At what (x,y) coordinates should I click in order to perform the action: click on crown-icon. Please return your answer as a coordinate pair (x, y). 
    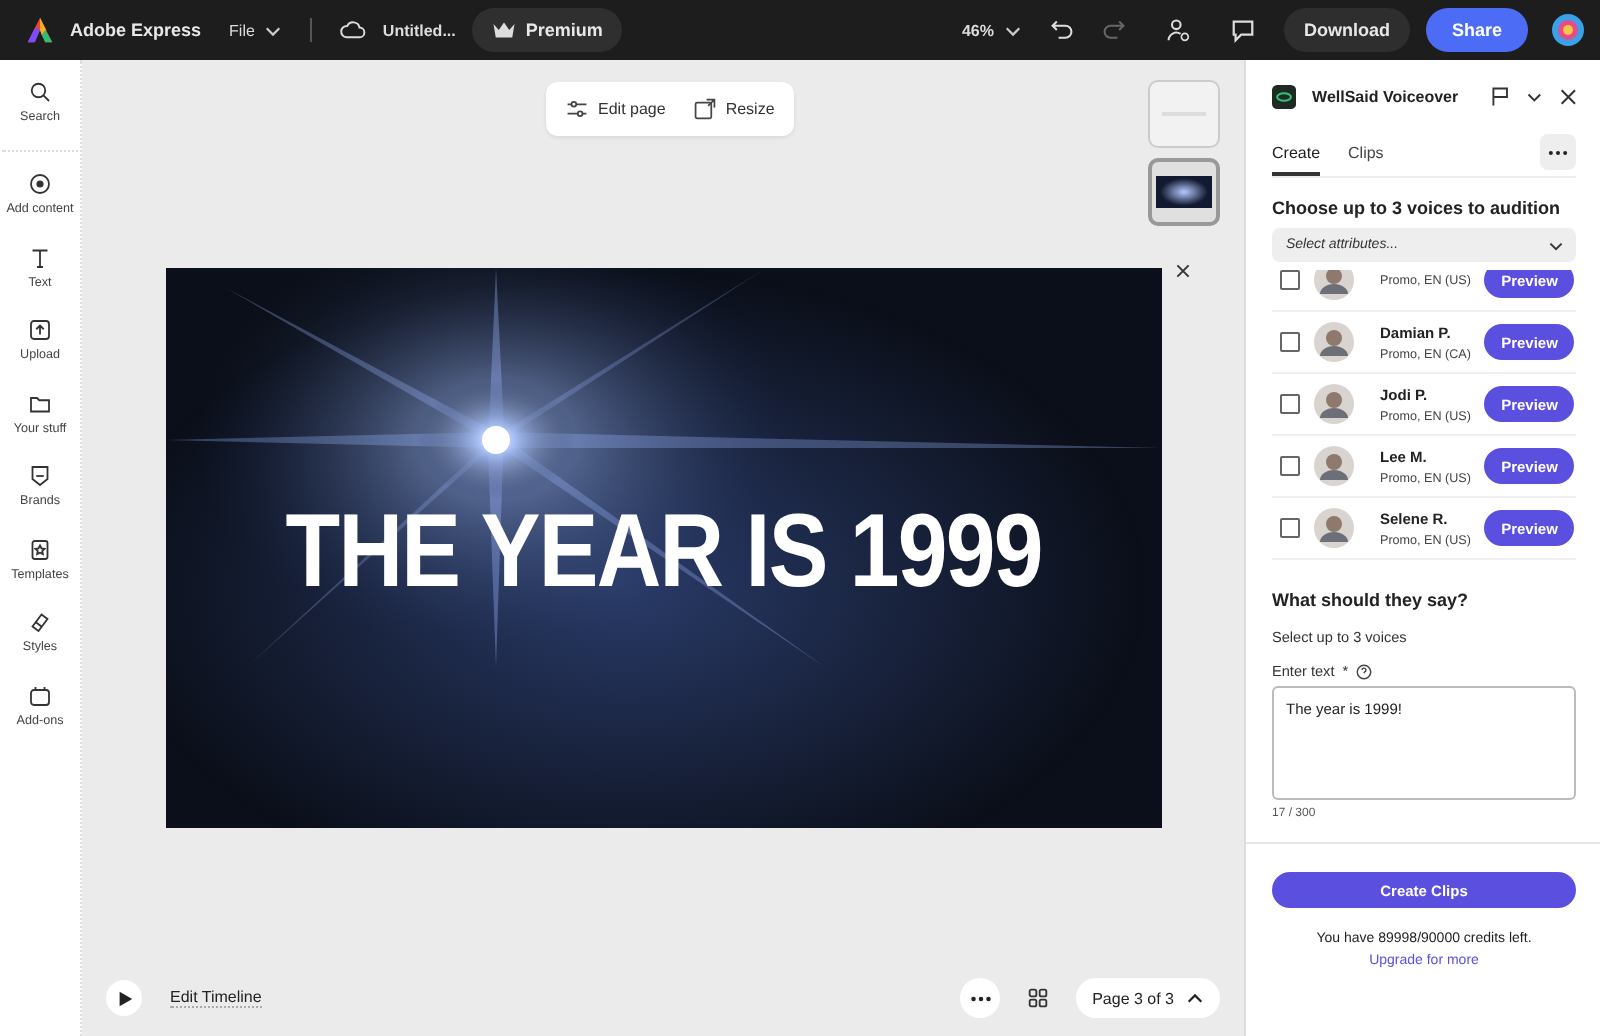
    Looking at the image, I should click on (503, 30).